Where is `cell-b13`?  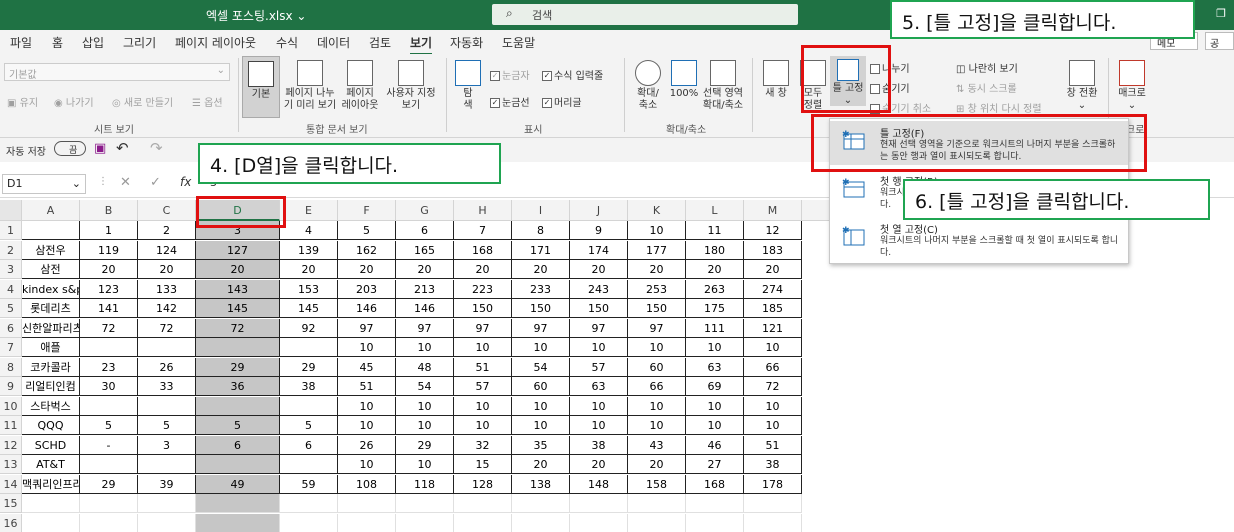 cell-b13 is located at coordinates (109, 464).